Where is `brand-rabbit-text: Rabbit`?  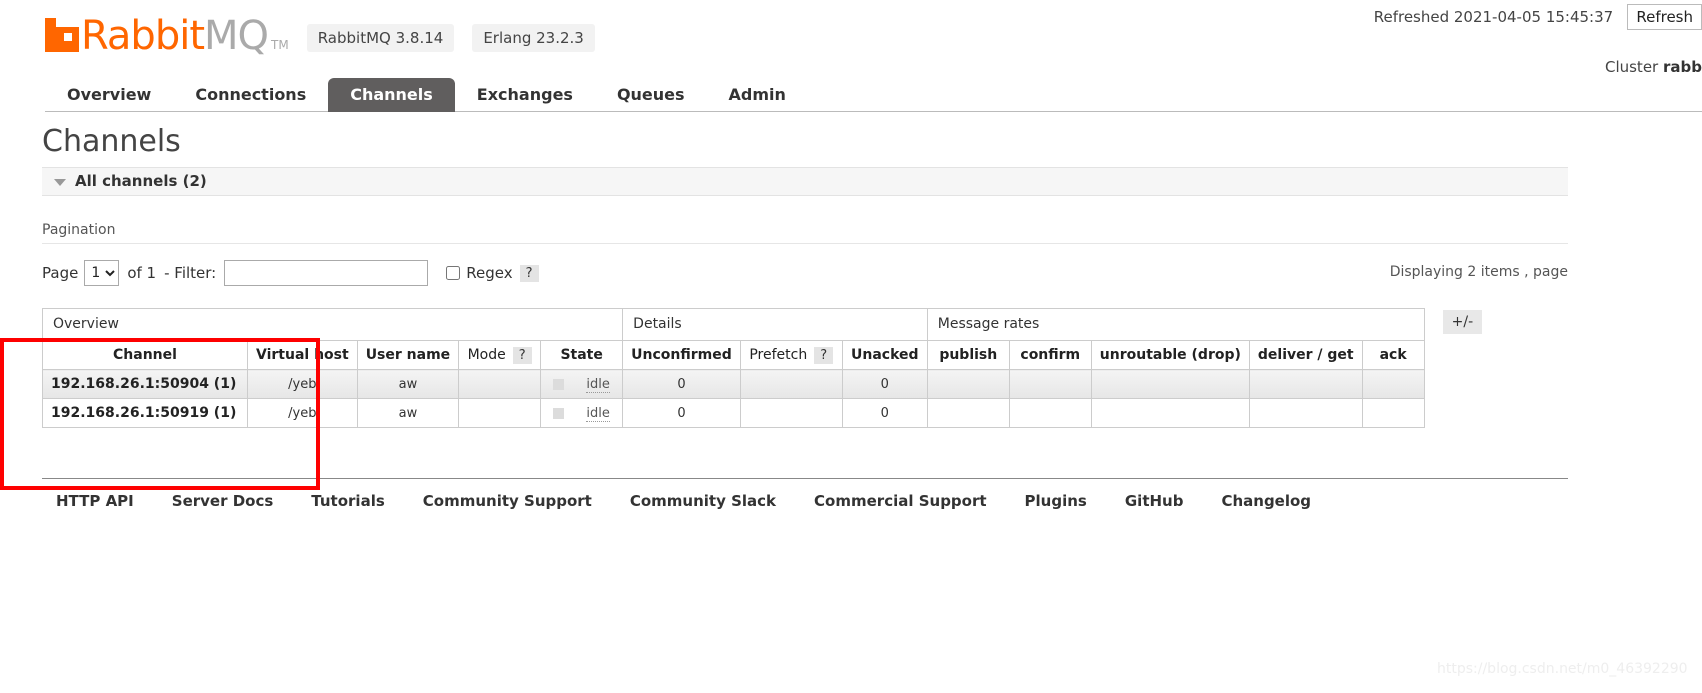 brand-rabbit-text: Rabbit is located at coordinates (143, 36).